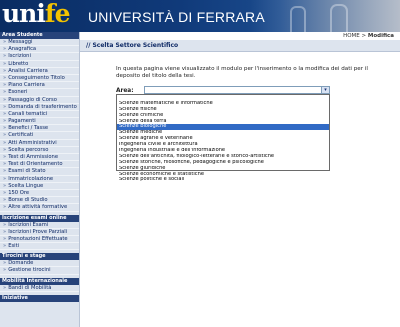 This screenshot has height=327, width=400. What do you see at coordinates (39, 122) in the screenshot?
I see `sidebar-item: Pagamenti` at bounding box center [39, 122].